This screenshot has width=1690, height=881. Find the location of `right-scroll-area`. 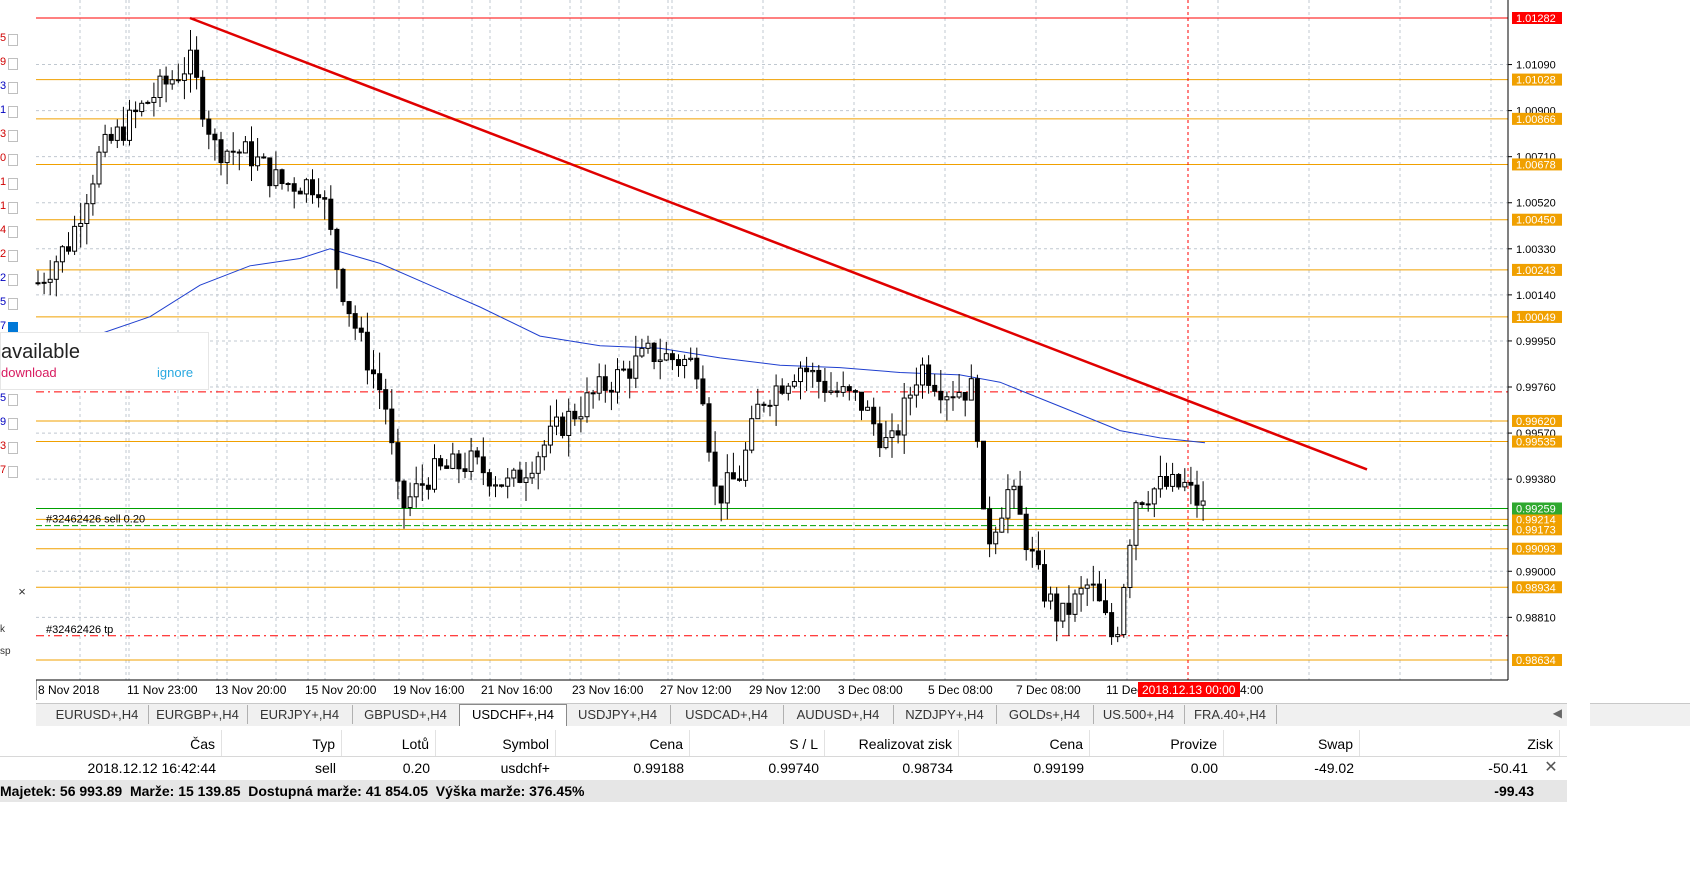

right-scroll-area is located at coordinates (1578, 440).